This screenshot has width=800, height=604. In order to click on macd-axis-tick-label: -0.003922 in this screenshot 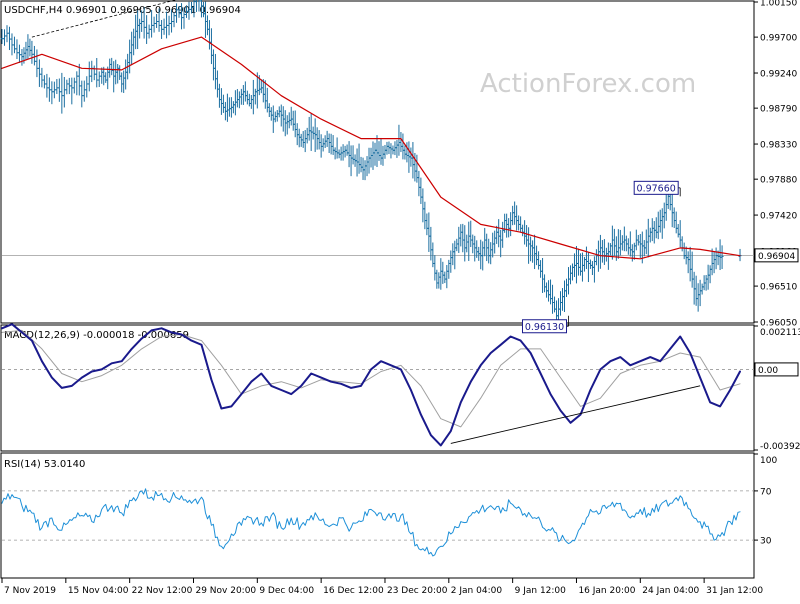, I will do `click(780, 447)`.